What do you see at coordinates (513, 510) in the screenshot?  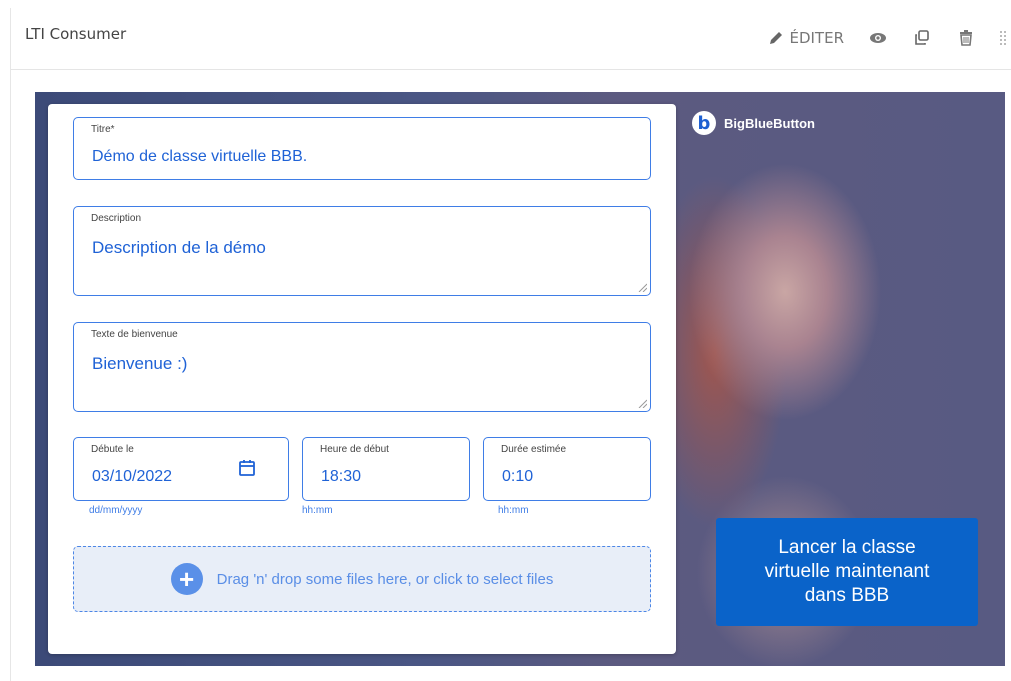 I see `duration-hint: hh:mm` at bounding box center [513, 510].